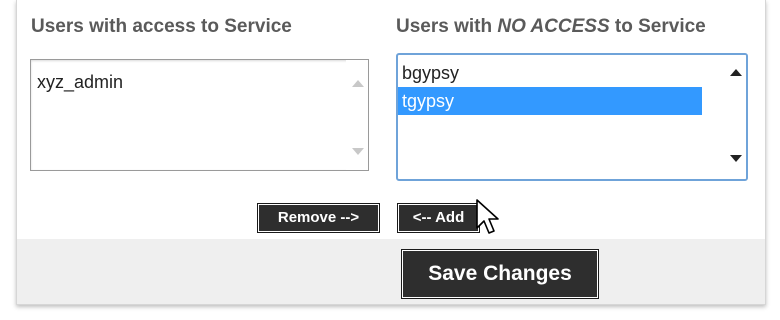 Image resolution: width=780 pixels, height=320 pixels. What do you see at coordinates (447, 26) in the screenshot?
I see `no-access-heading-prefix: Users with` at bounding box center [447, 26].